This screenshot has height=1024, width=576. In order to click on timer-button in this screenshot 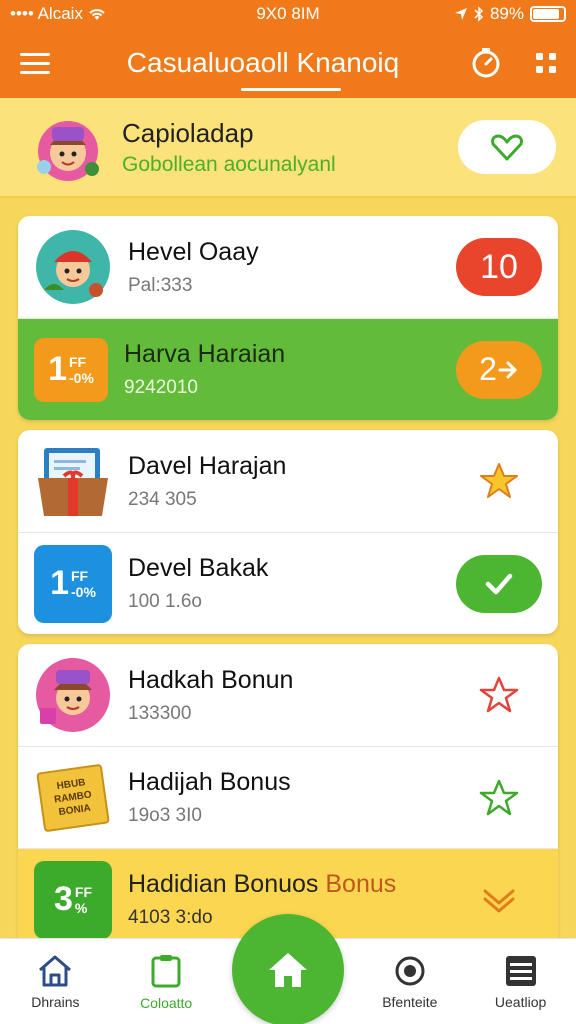, I will do `click(486, 63)`.